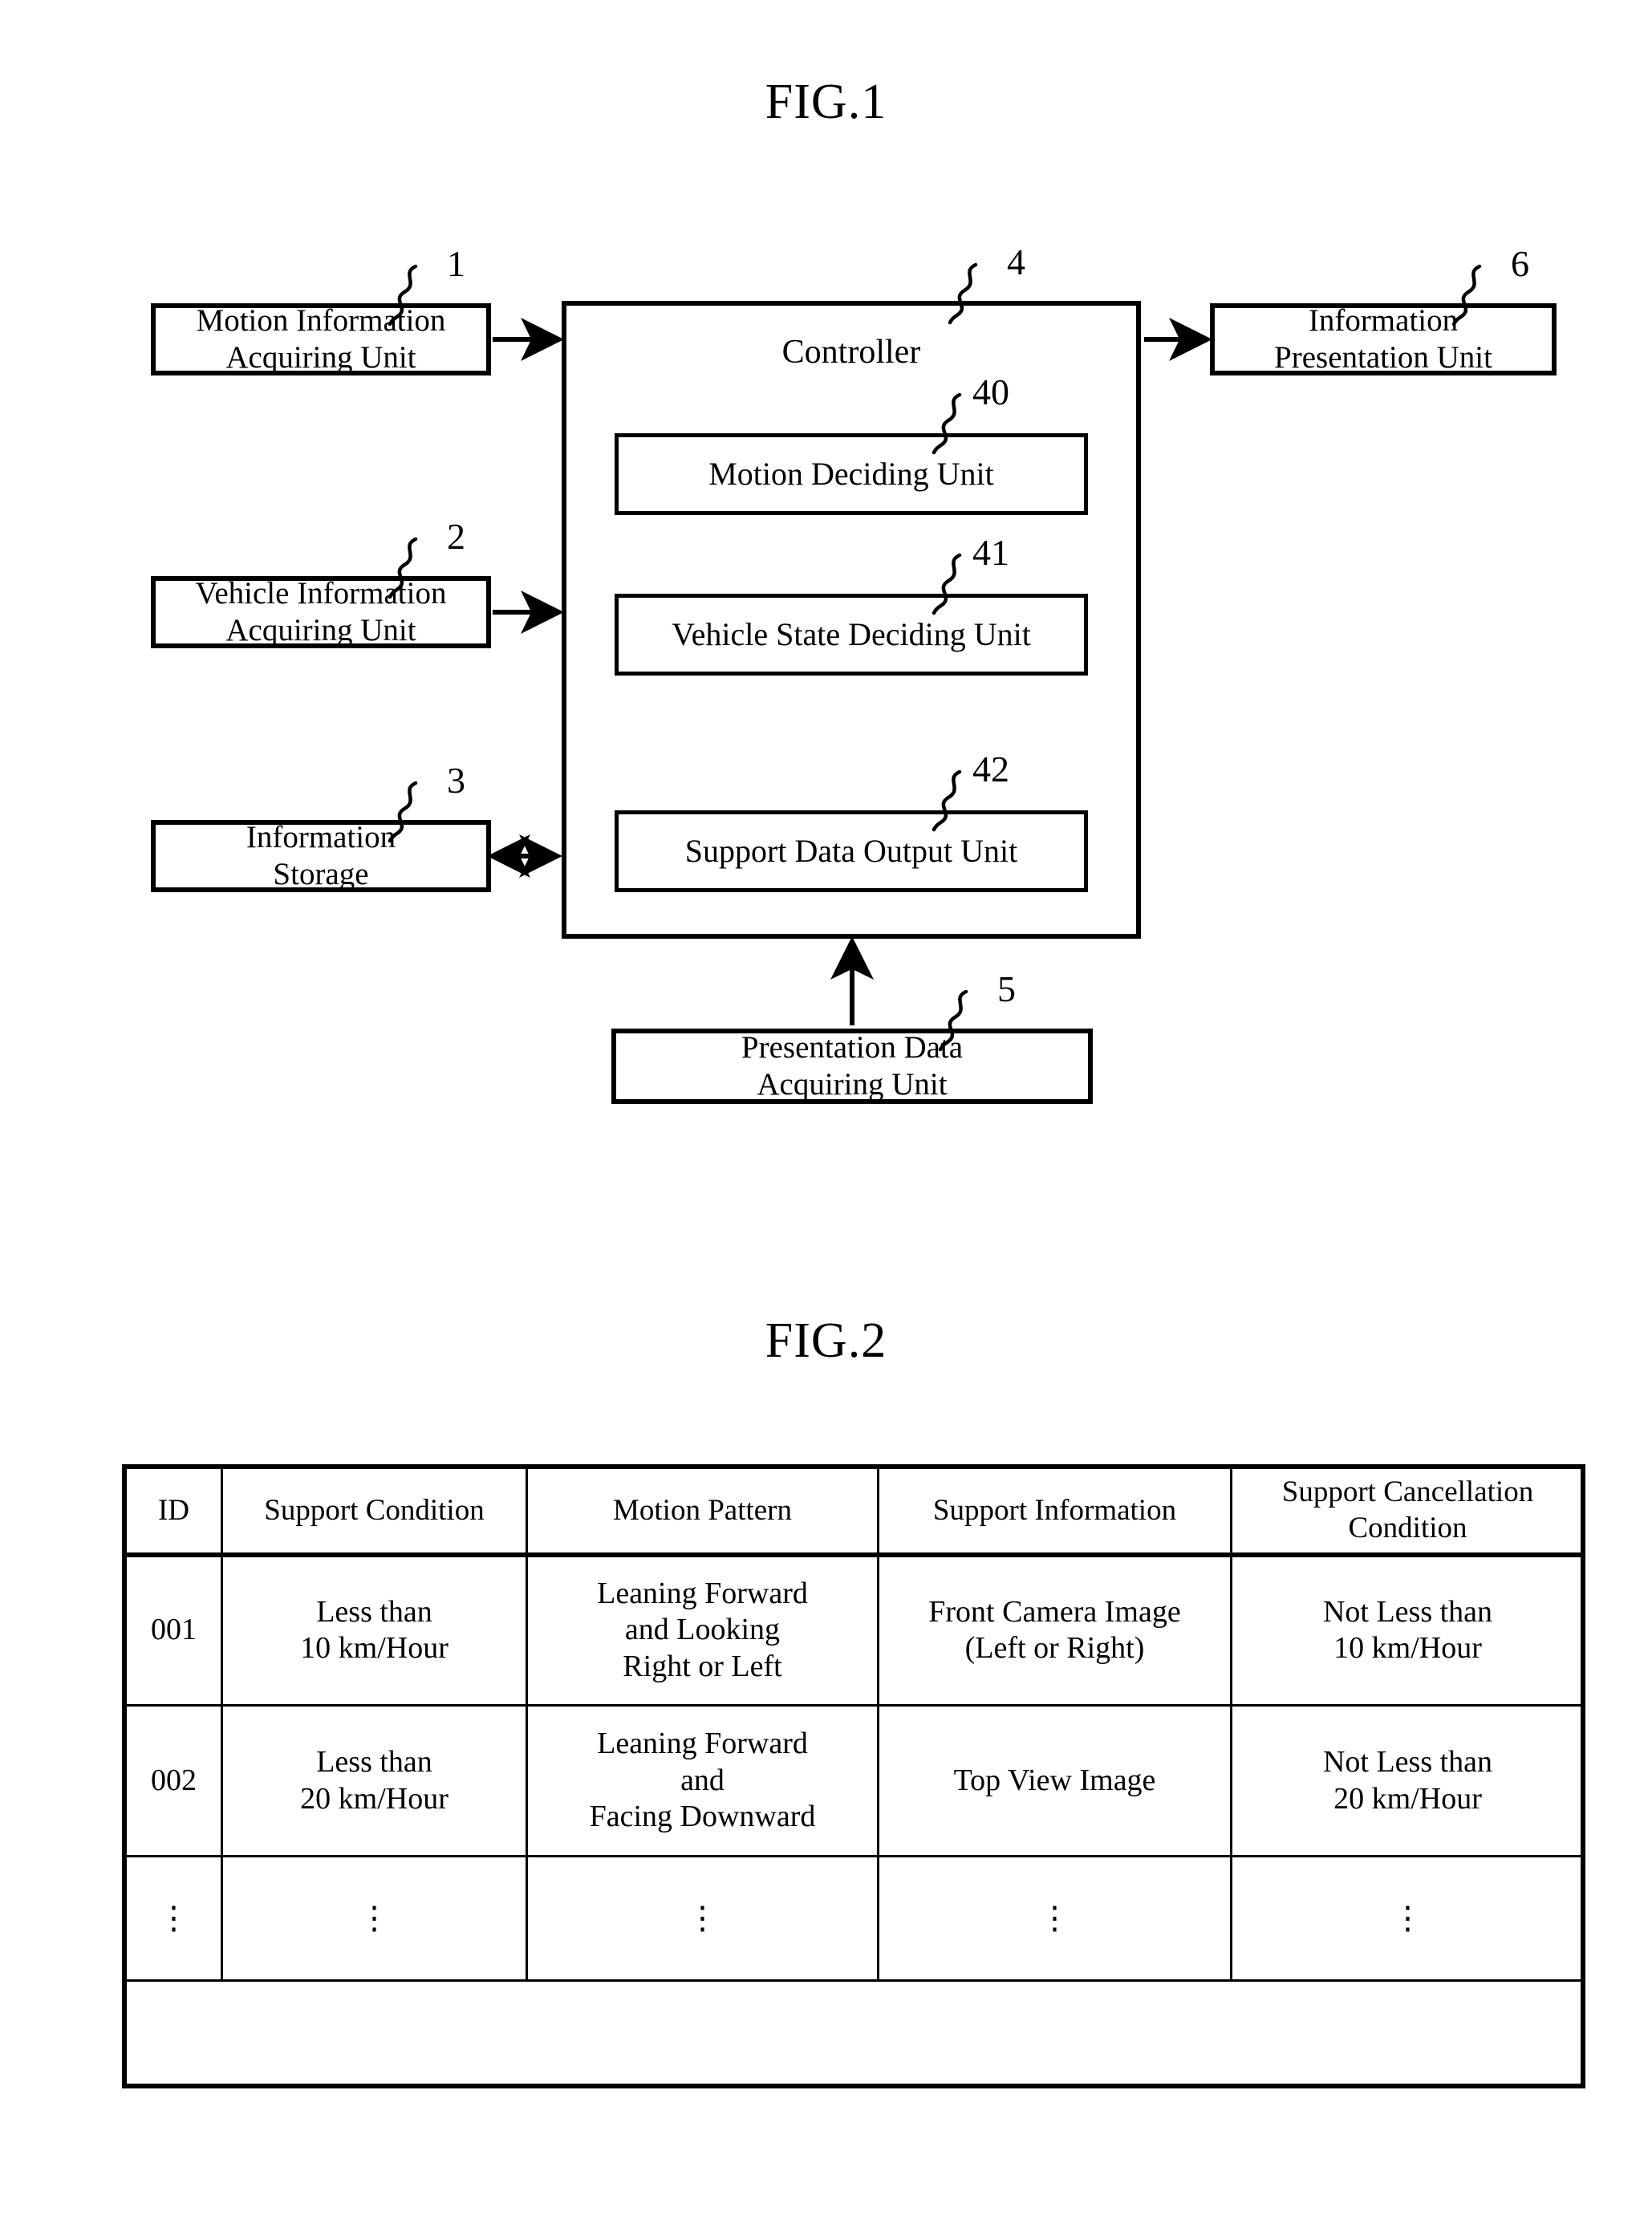 This screenshot has height=2216, width=1652. I want to click on cell-line-2: and Looking, so click(703, 1630).